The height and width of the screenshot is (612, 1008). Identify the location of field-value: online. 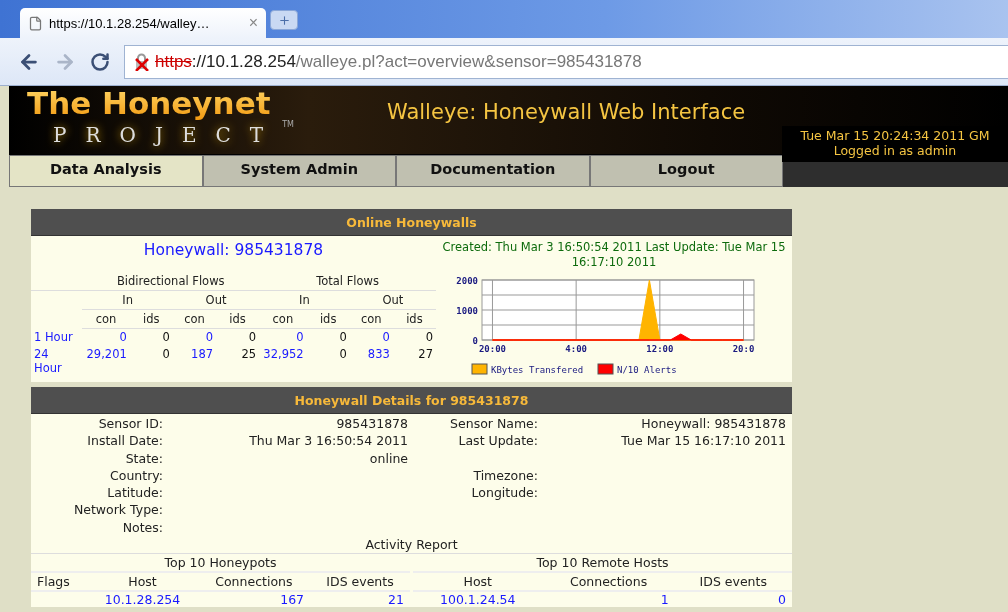
(388, 458).